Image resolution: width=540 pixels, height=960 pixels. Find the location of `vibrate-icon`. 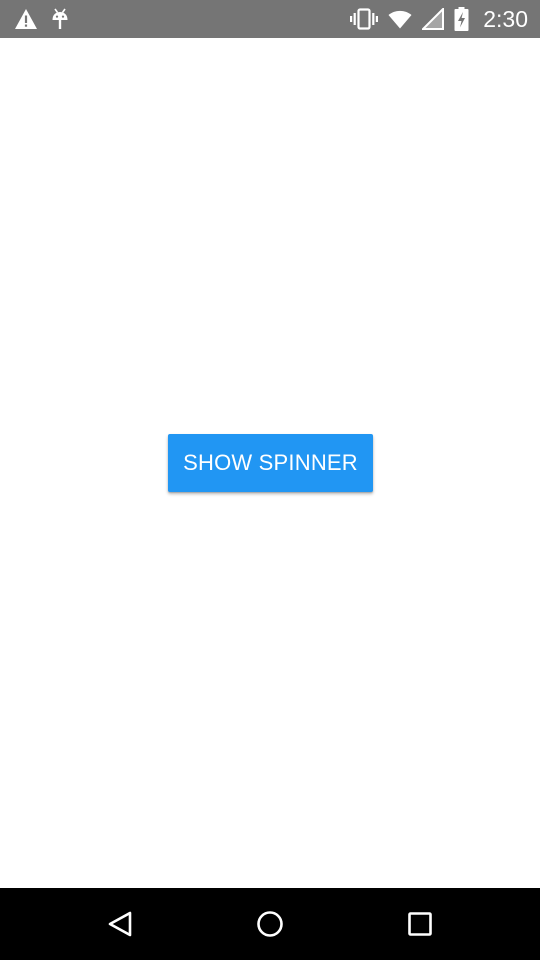

vibrate-icon is located at coordinates (364, 19).